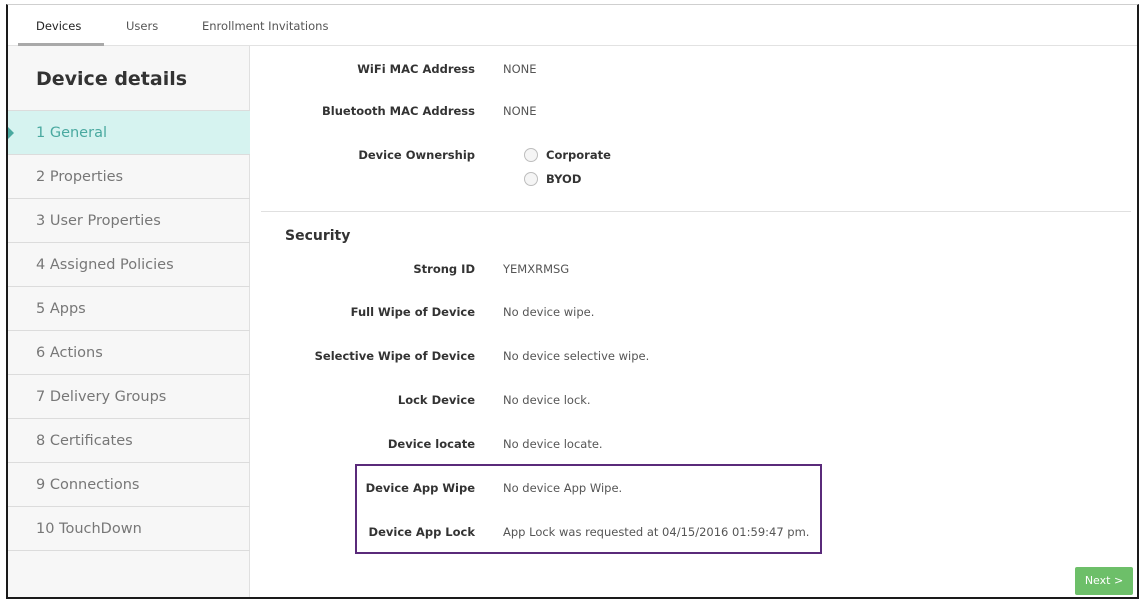  What do you see at coordinates (694, 272) in the screenshot?
I see `strong-id-row: Strong ID YEMXRMSG` at bounding box center [694, 272].